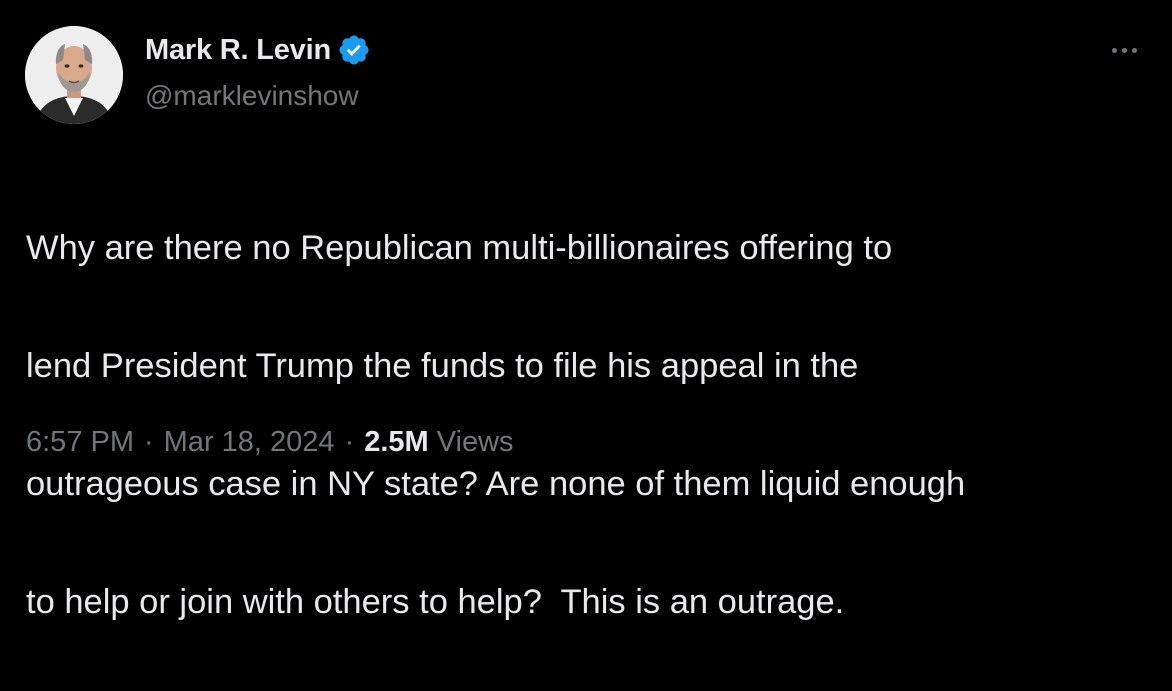  Describe the element at coordinates (354, 50) in the screenshot. I see `verified-badge-icon` at that location.